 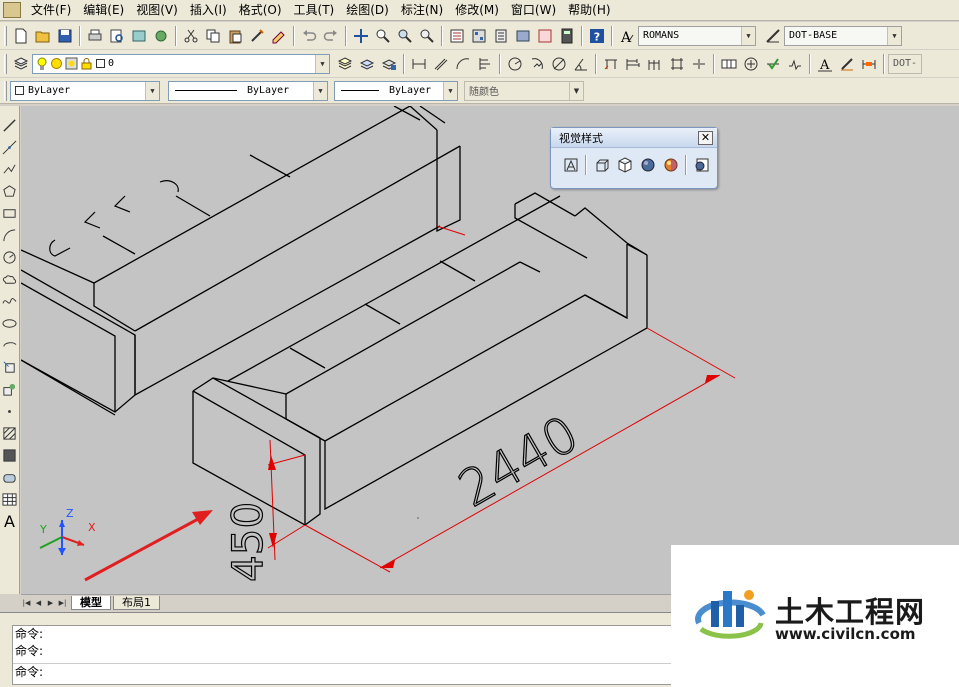 I want to click on properties-icon, so click(x=457, y=36).